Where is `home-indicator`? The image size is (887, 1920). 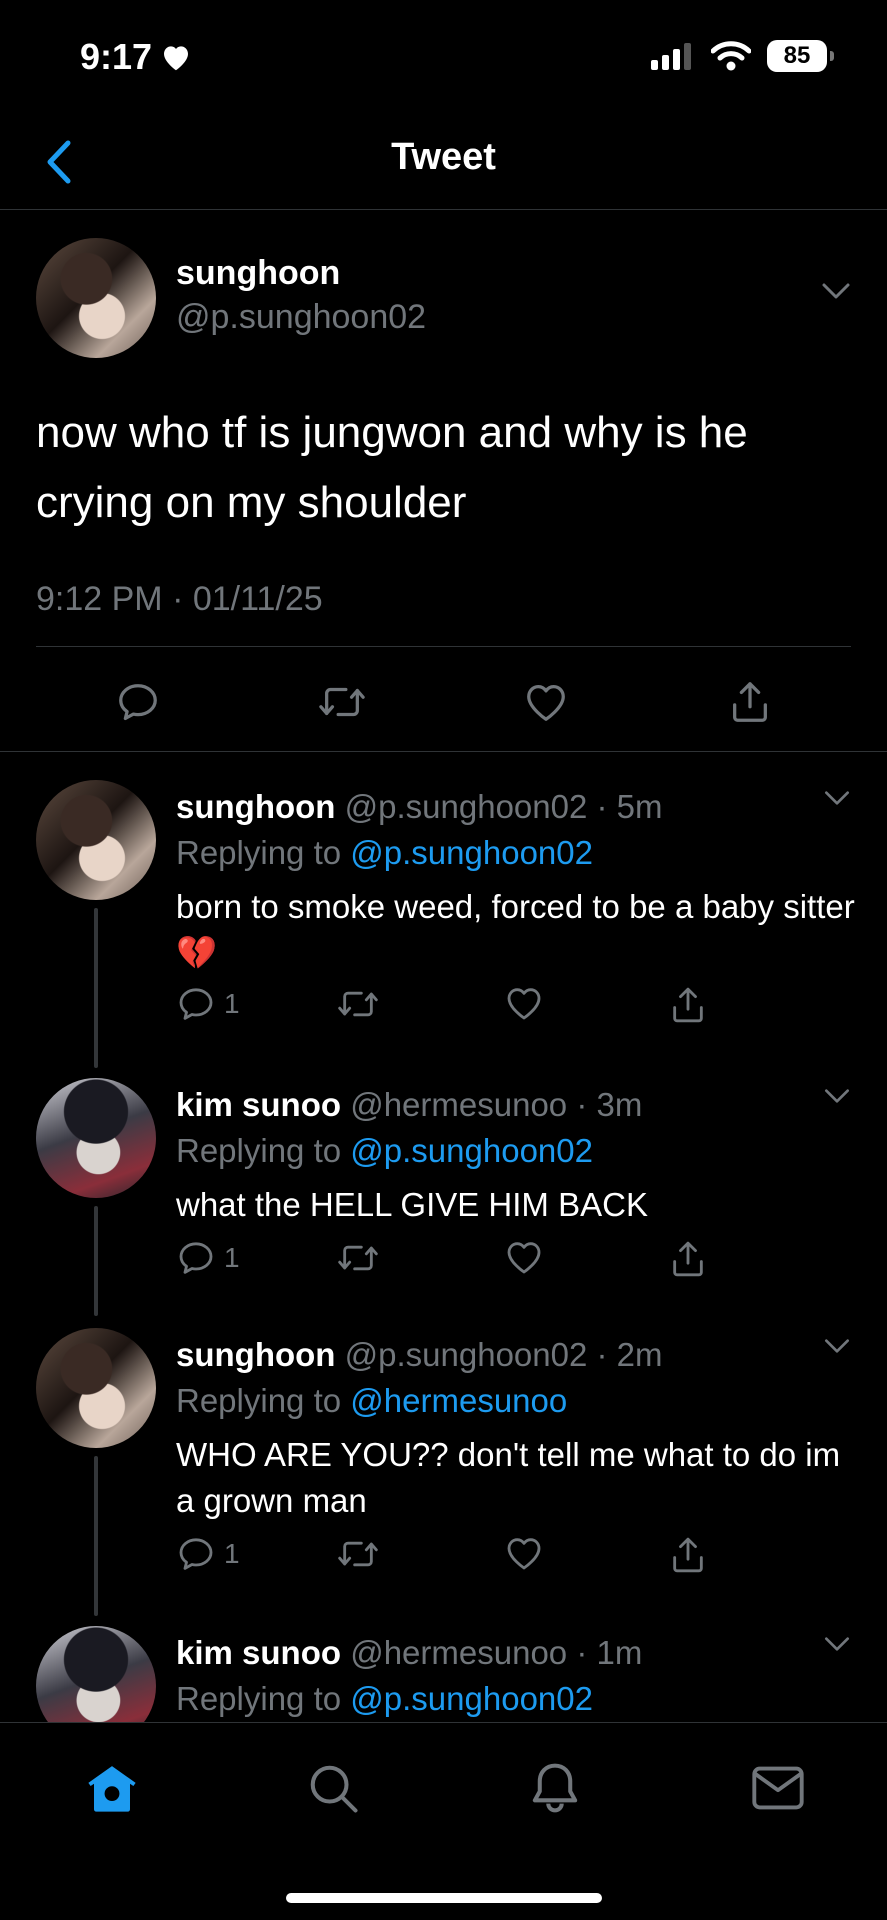
home-indicator is located at coordinates (444, 1898).